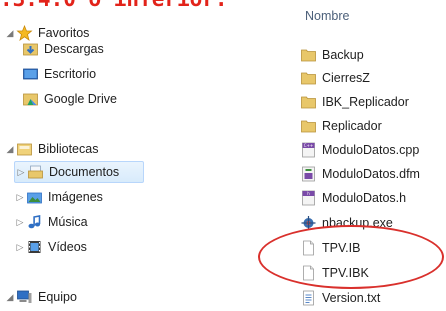 The width and height of the screenshot is (446, 311). I want to click on nav-item-escritorio: Escritorio, so click(59, 74).